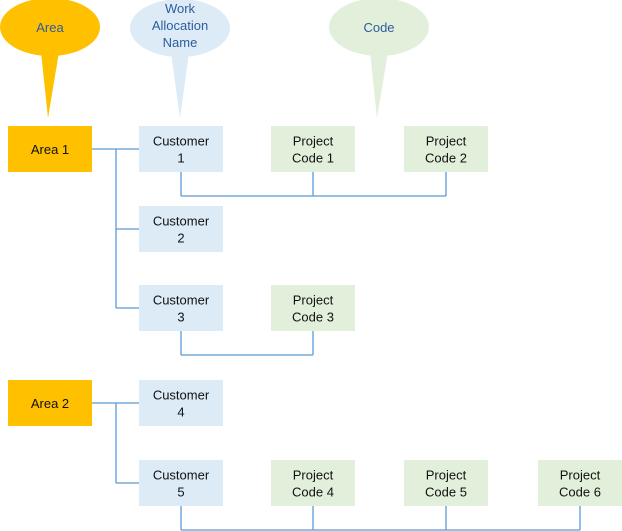 This screenshot has width=622, height=531. I want to click on customer-label: 5, so click(180, 492).